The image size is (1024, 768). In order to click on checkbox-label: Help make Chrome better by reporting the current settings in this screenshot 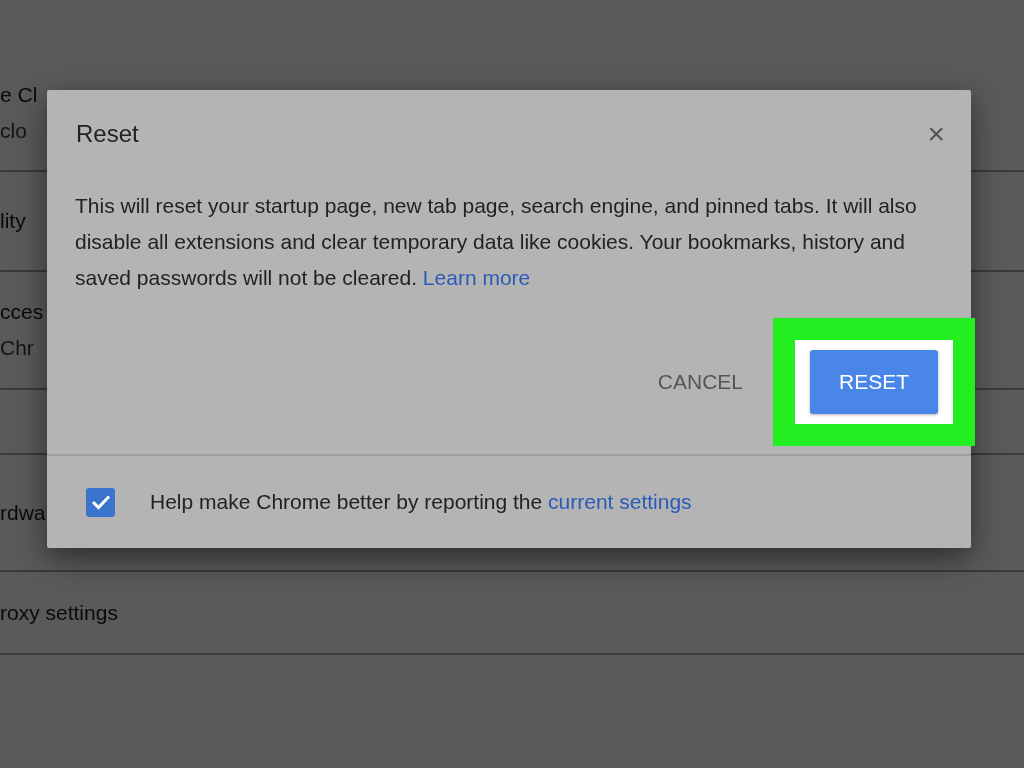, I will do `click(421, 502)`.